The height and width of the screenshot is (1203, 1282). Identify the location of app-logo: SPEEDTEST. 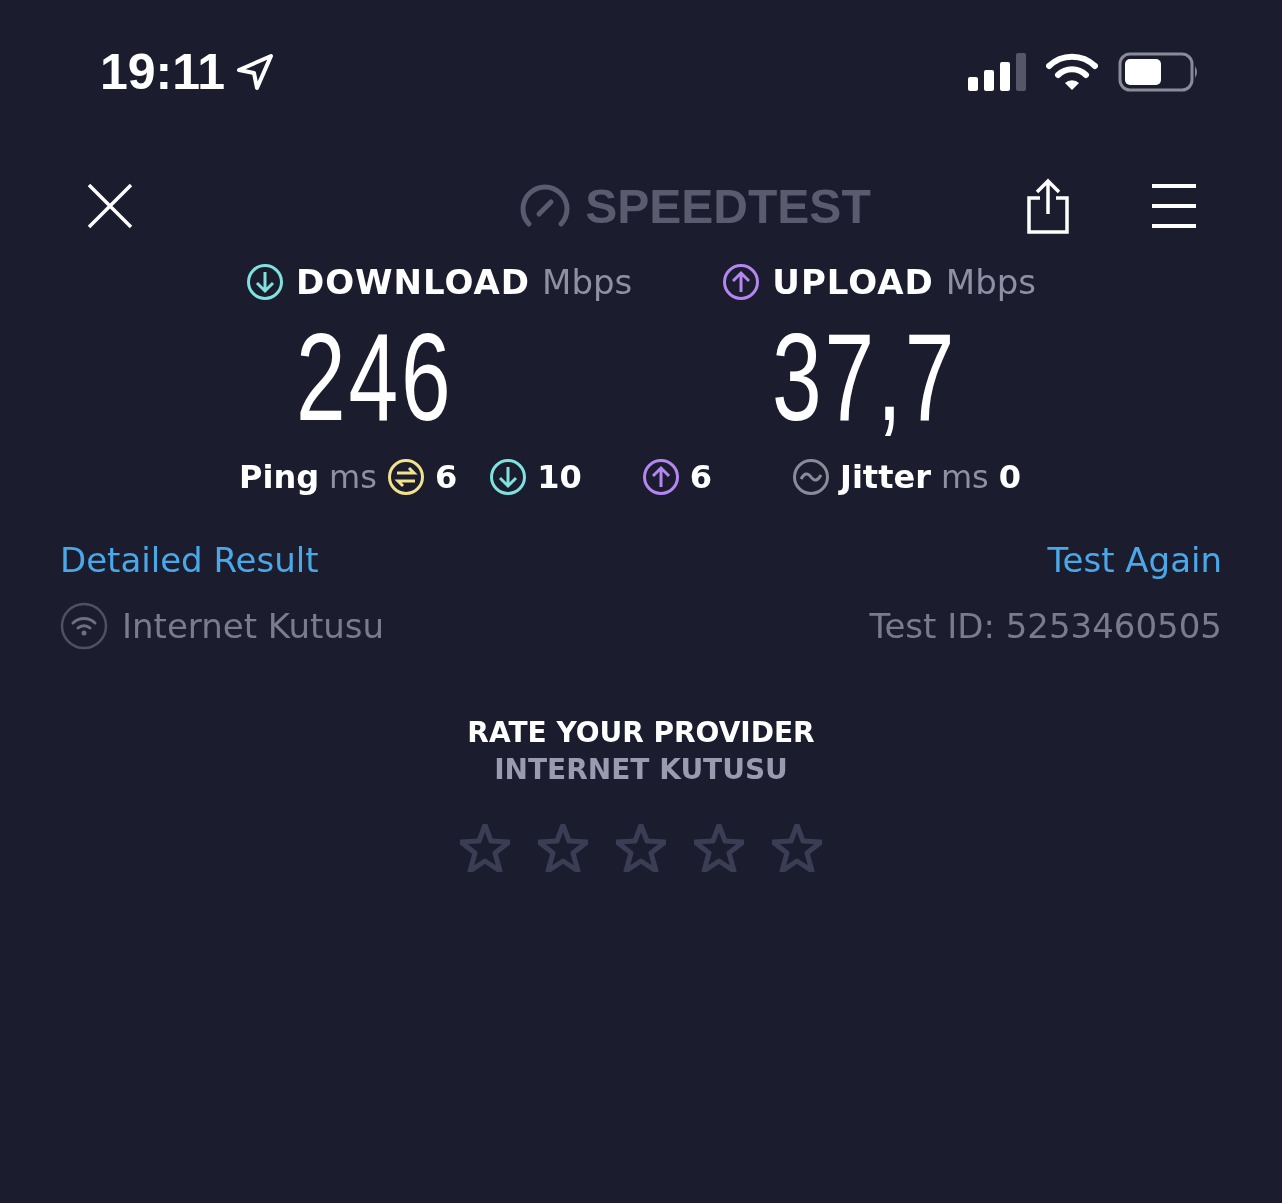
(728, 206).